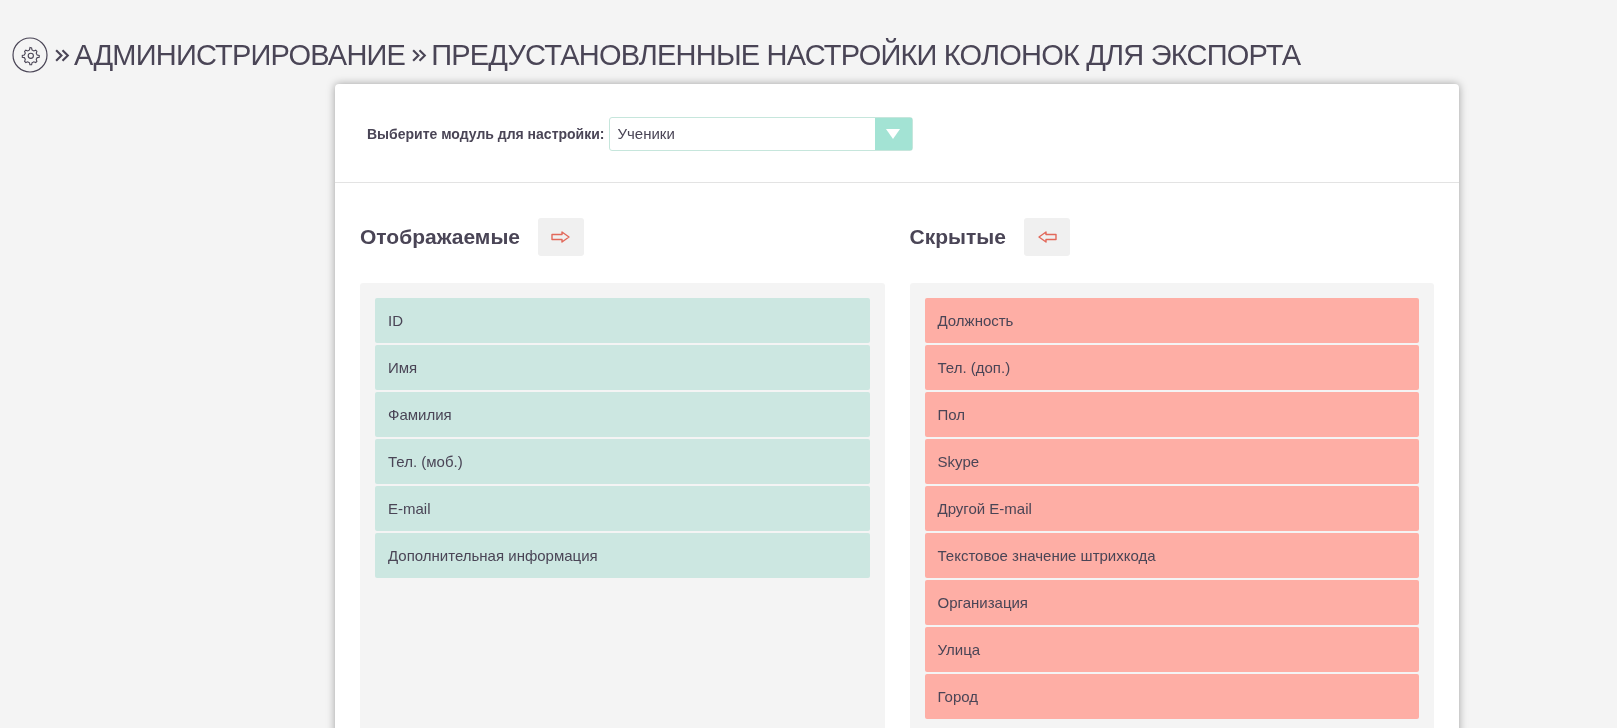 This screenshot has width=1617, height=728. I want to click on column-item: Город, so click(1171, 696).